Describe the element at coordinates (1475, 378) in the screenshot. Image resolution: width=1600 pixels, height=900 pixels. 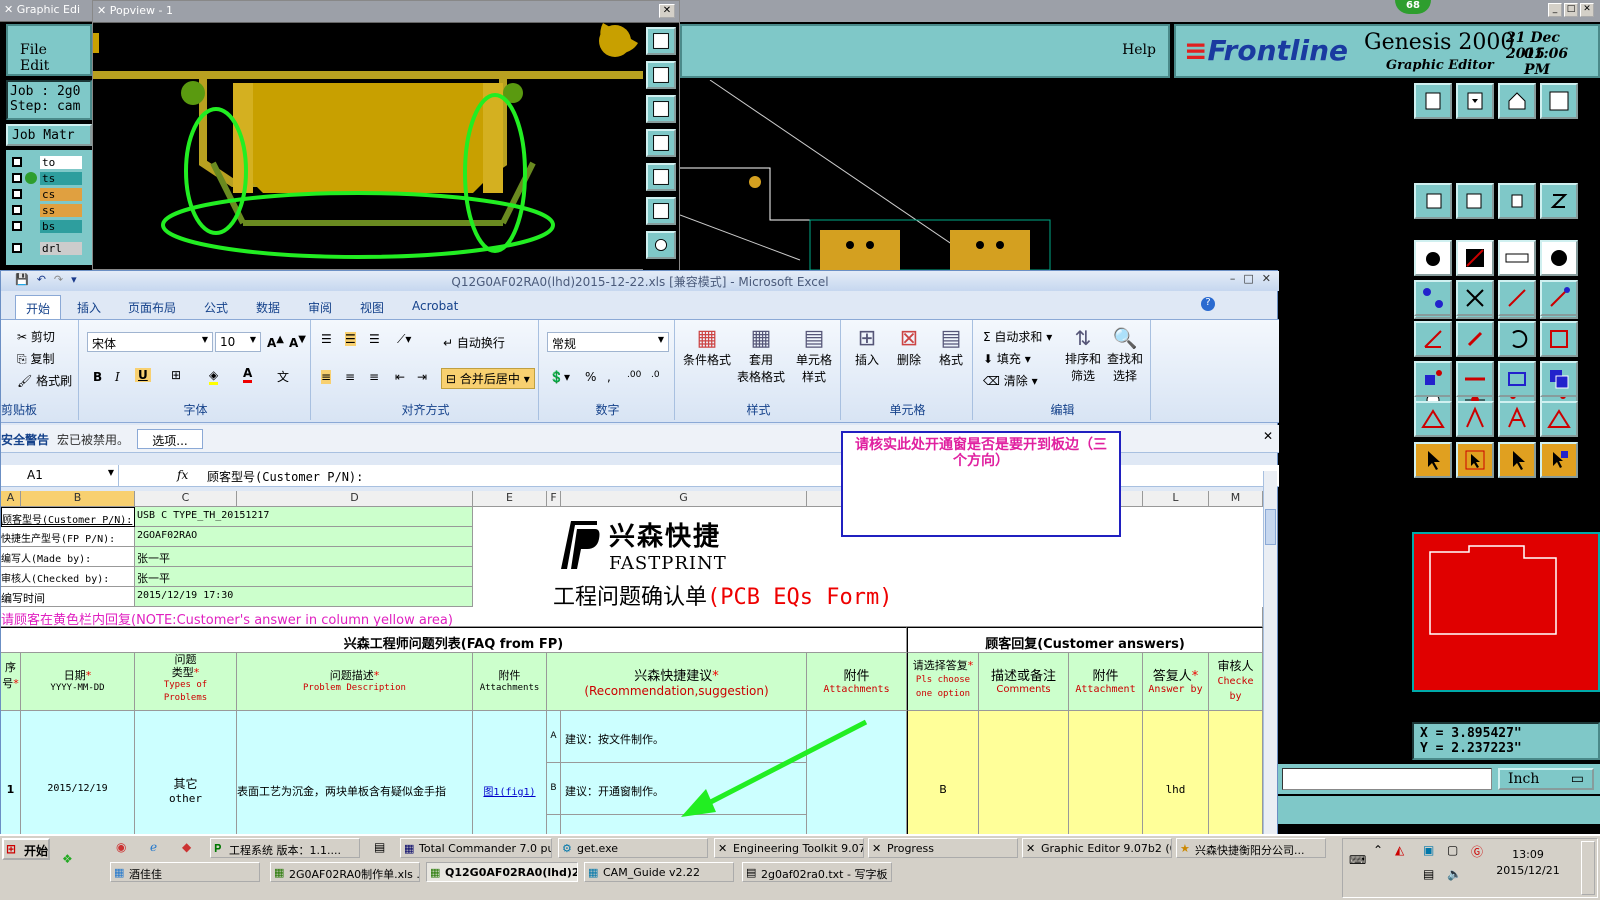
I see `minus-button` at that location.